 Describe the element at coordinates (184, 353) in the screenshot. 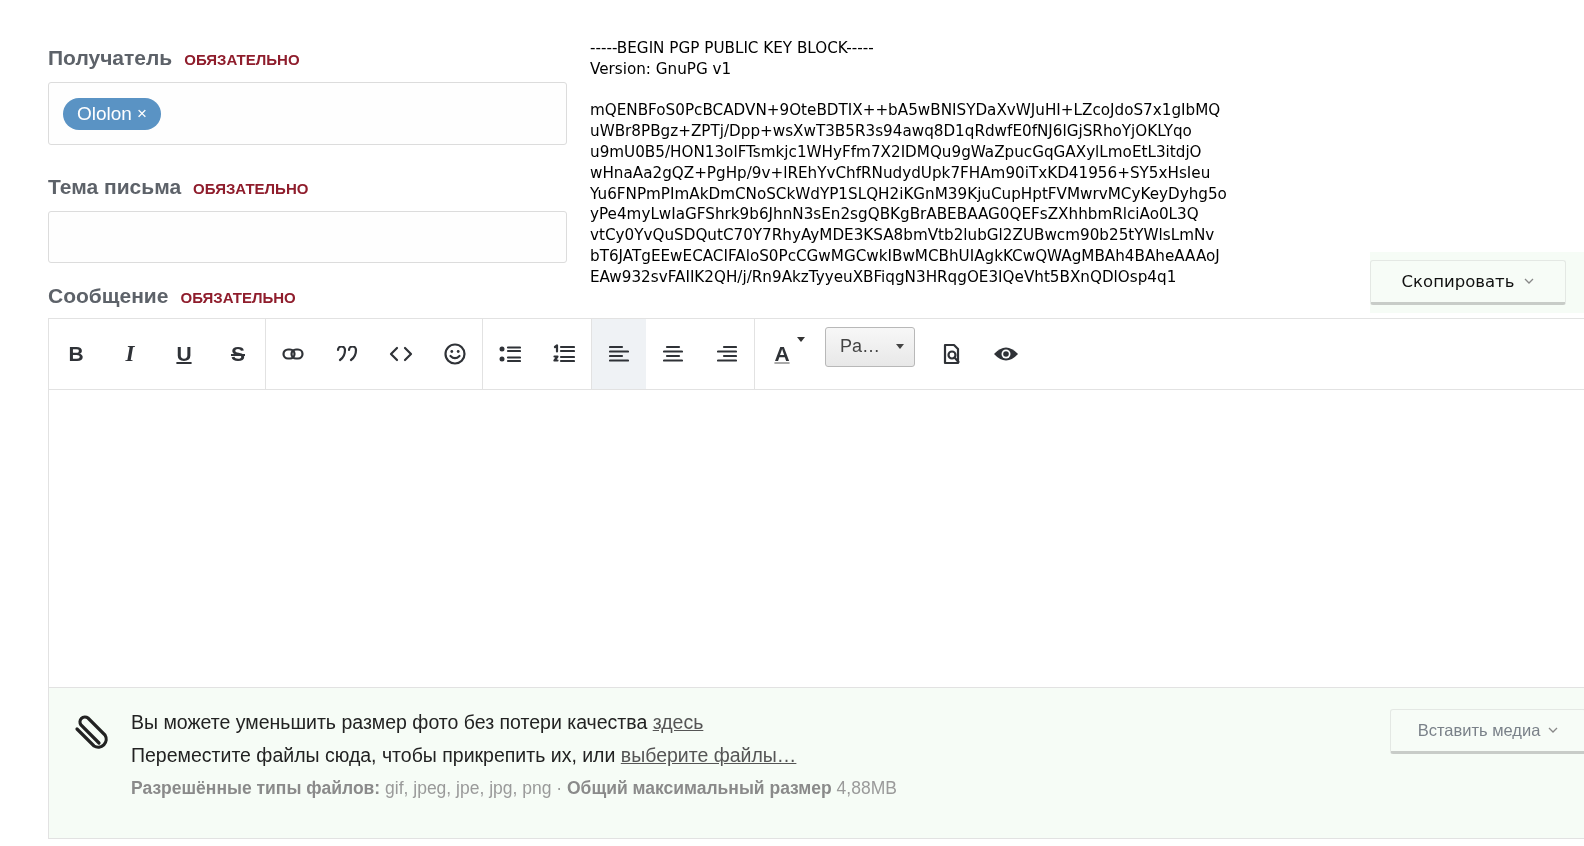

I see `toolbar-button: U` at that location.